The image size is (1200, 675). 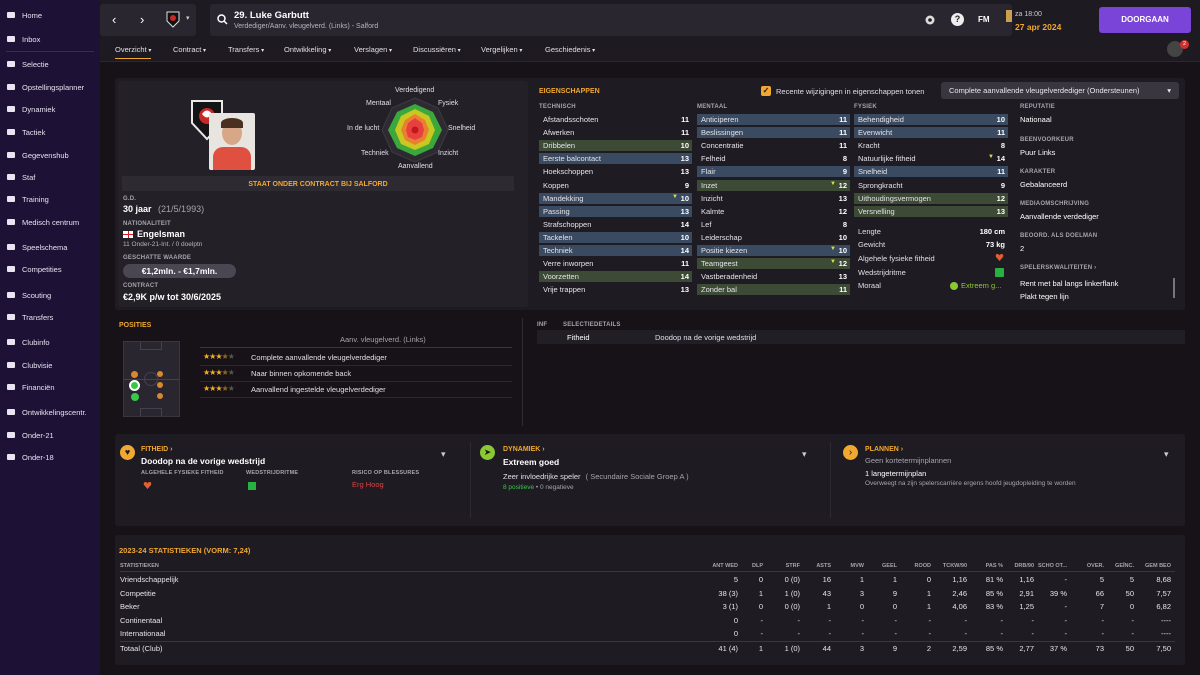 I want to click on sidebar-item: Tactiek, so click(x=25, y=132).